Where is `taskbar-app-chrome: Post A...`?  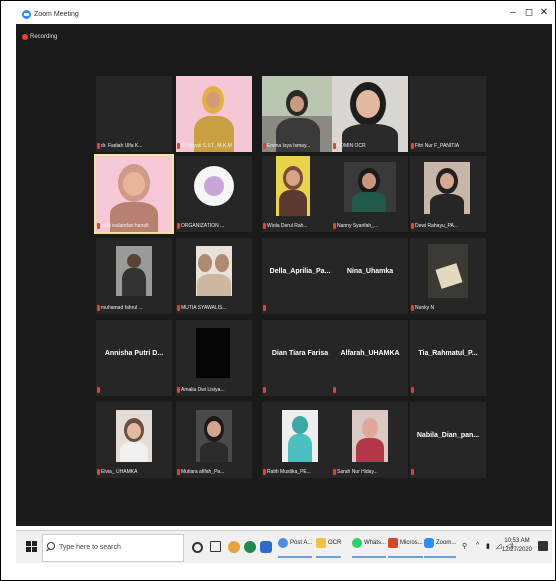 taskbar-app-chrome: Post A... is located at coordinates (295, 548).